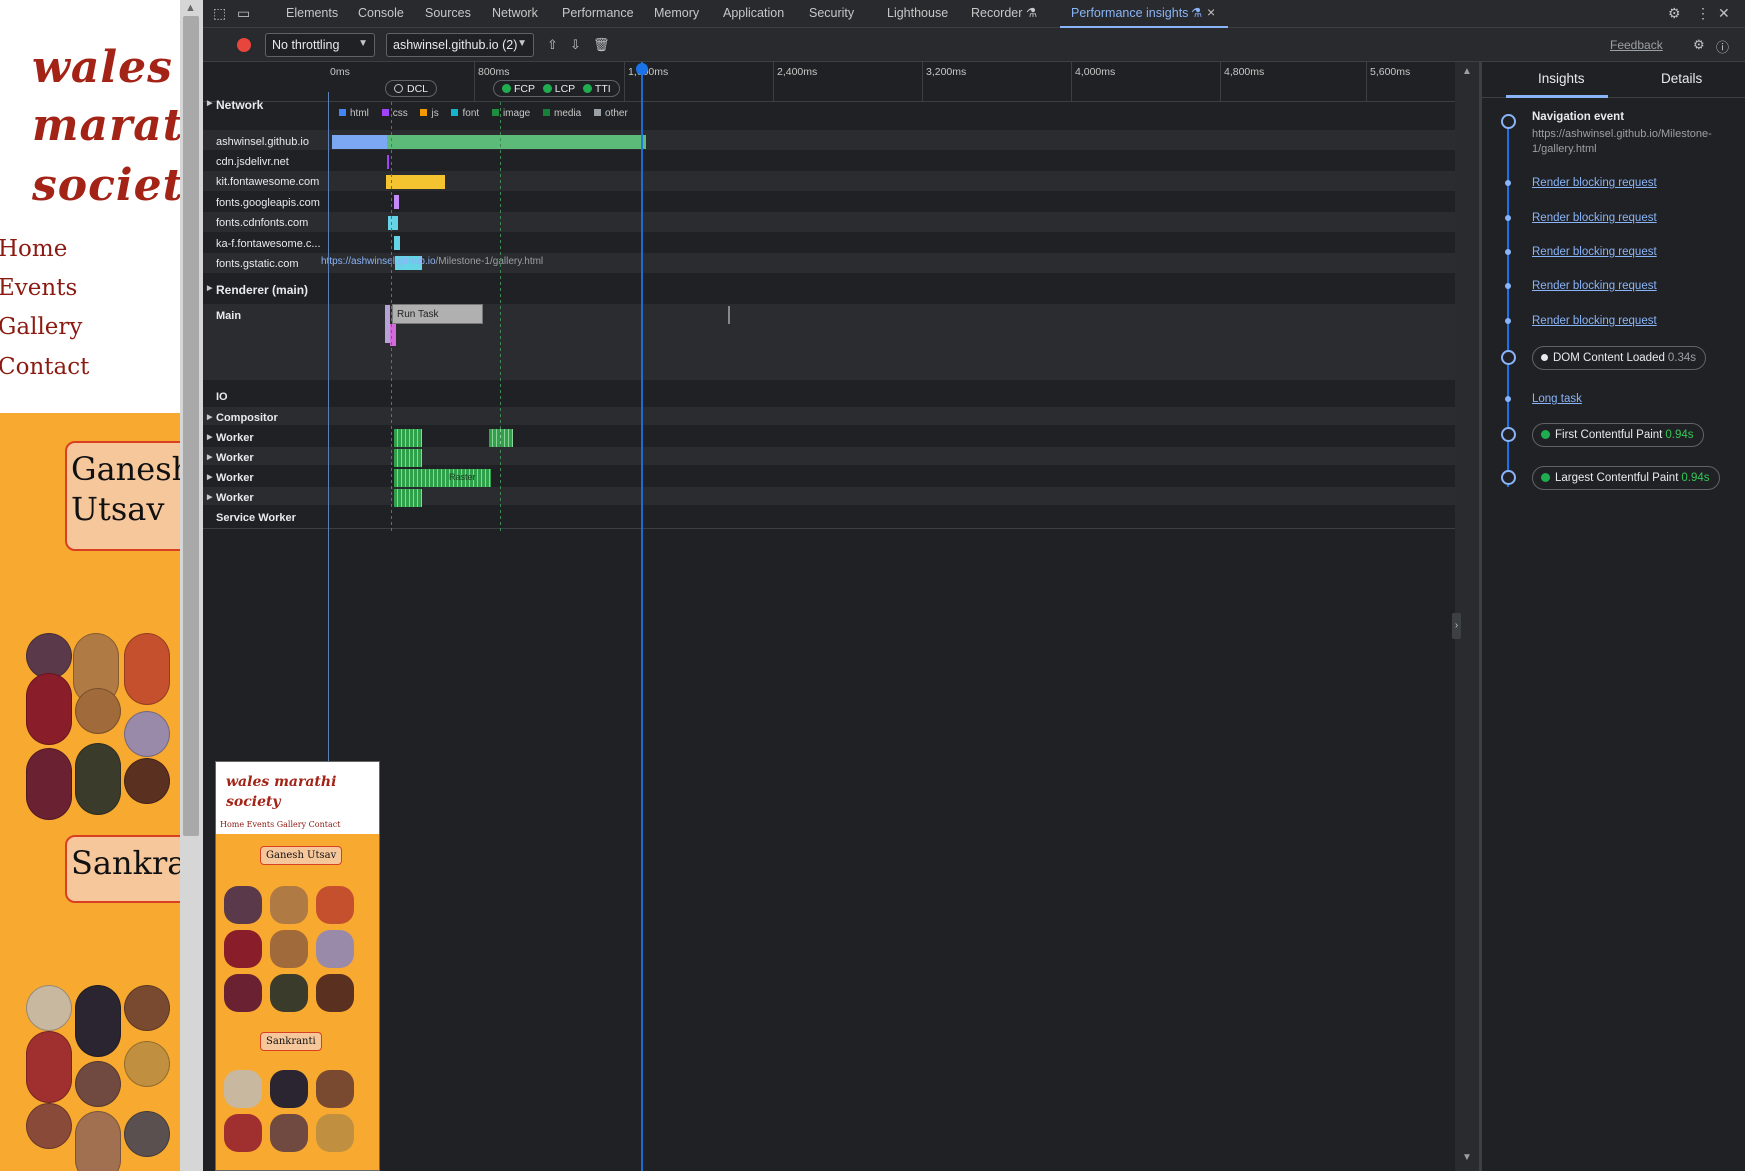  Describe the element at coordinates (257, 290) in the screenshot. I see `renderer-section-header: Renderer (main)` at that location.